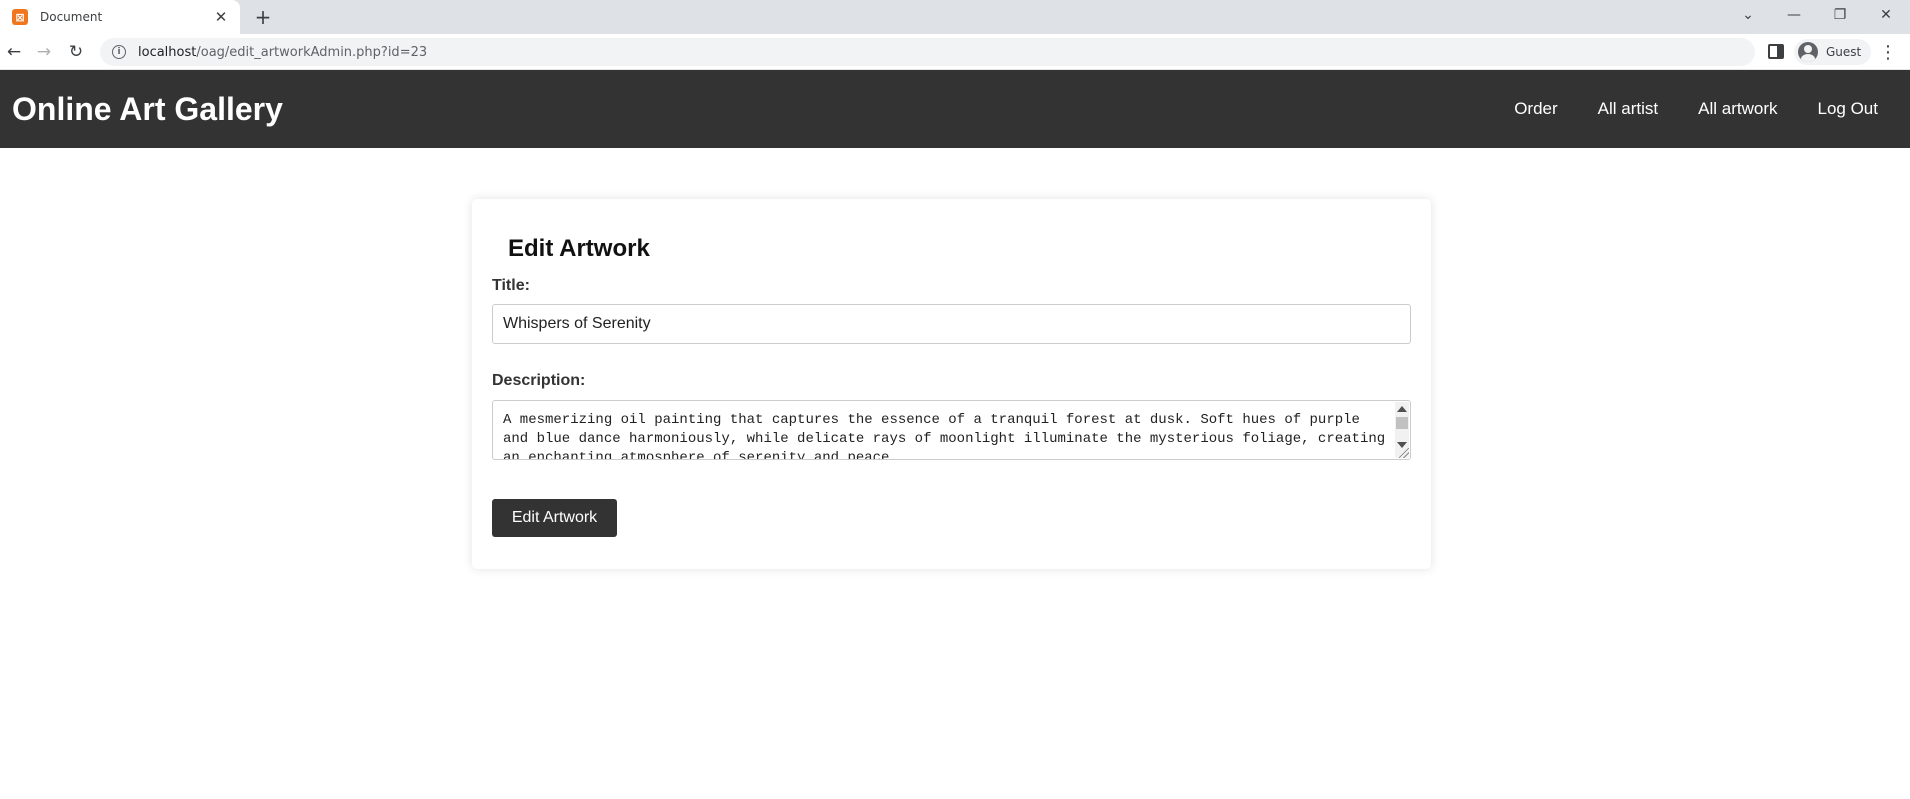  I want to click on scroll-thumb, so click(1402, 423).